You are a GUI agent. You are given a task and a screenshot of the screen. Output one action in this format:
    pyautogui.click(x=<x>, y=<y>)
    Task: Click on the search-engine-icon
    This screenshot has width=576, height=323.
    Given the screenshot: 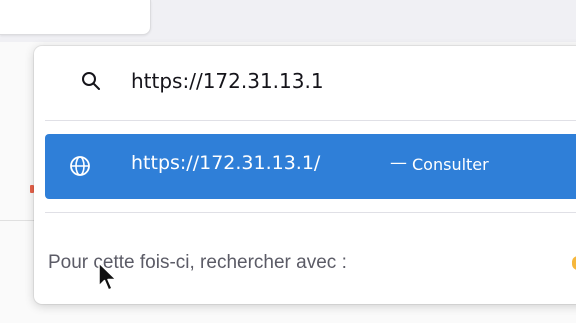 What is the action you would take?
    pyautogui.click(x=574, y=263)
    